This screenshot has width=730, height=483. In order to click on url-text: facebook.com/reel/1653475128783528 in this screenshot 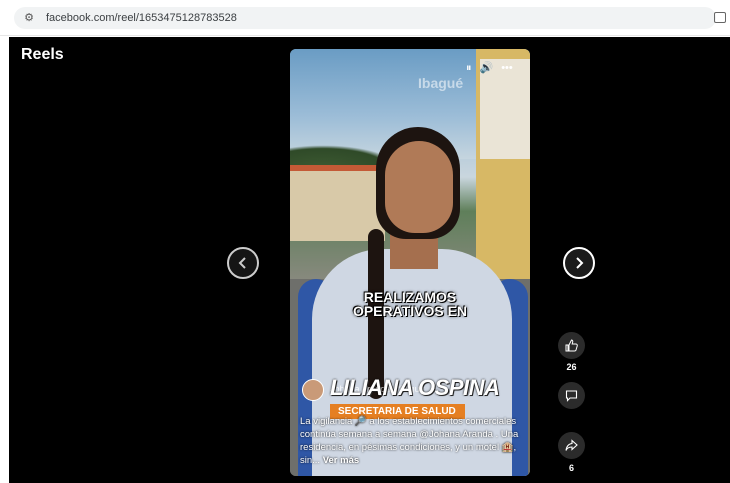, I will do `click(141, 18)`.